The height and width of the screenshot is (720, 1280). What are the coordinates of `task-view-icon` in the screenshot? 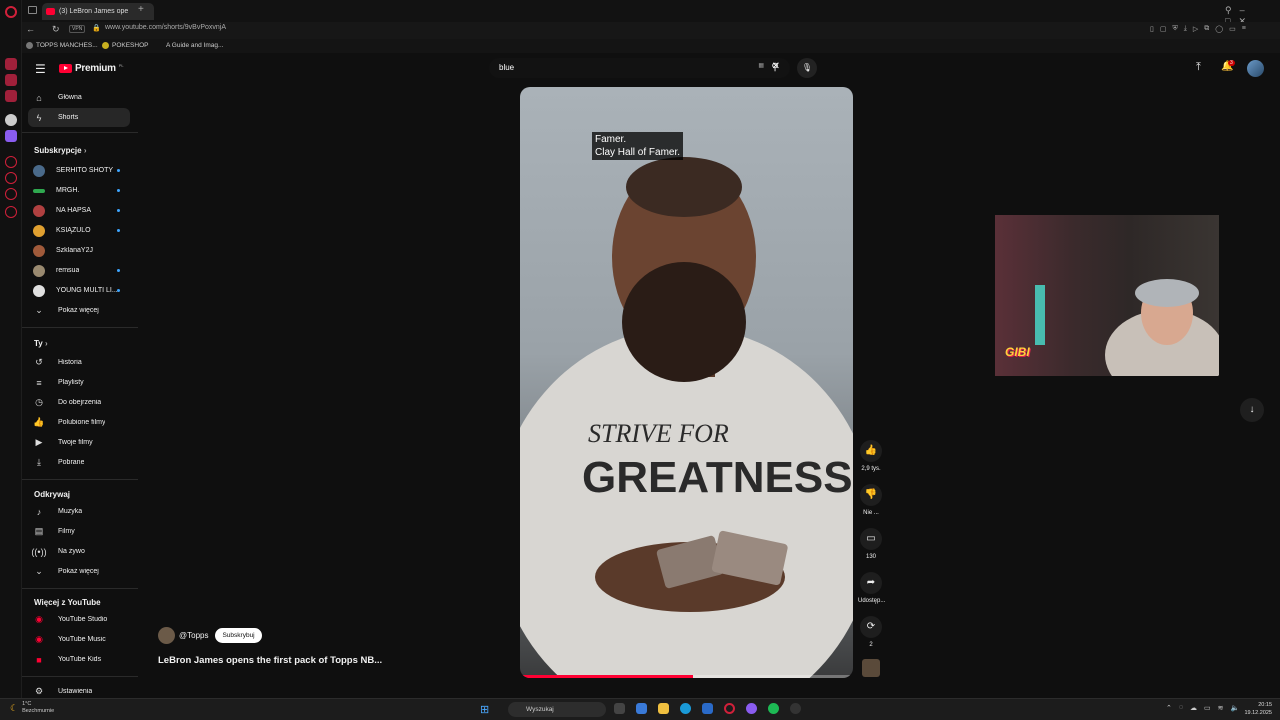 It's located at (619, 708).